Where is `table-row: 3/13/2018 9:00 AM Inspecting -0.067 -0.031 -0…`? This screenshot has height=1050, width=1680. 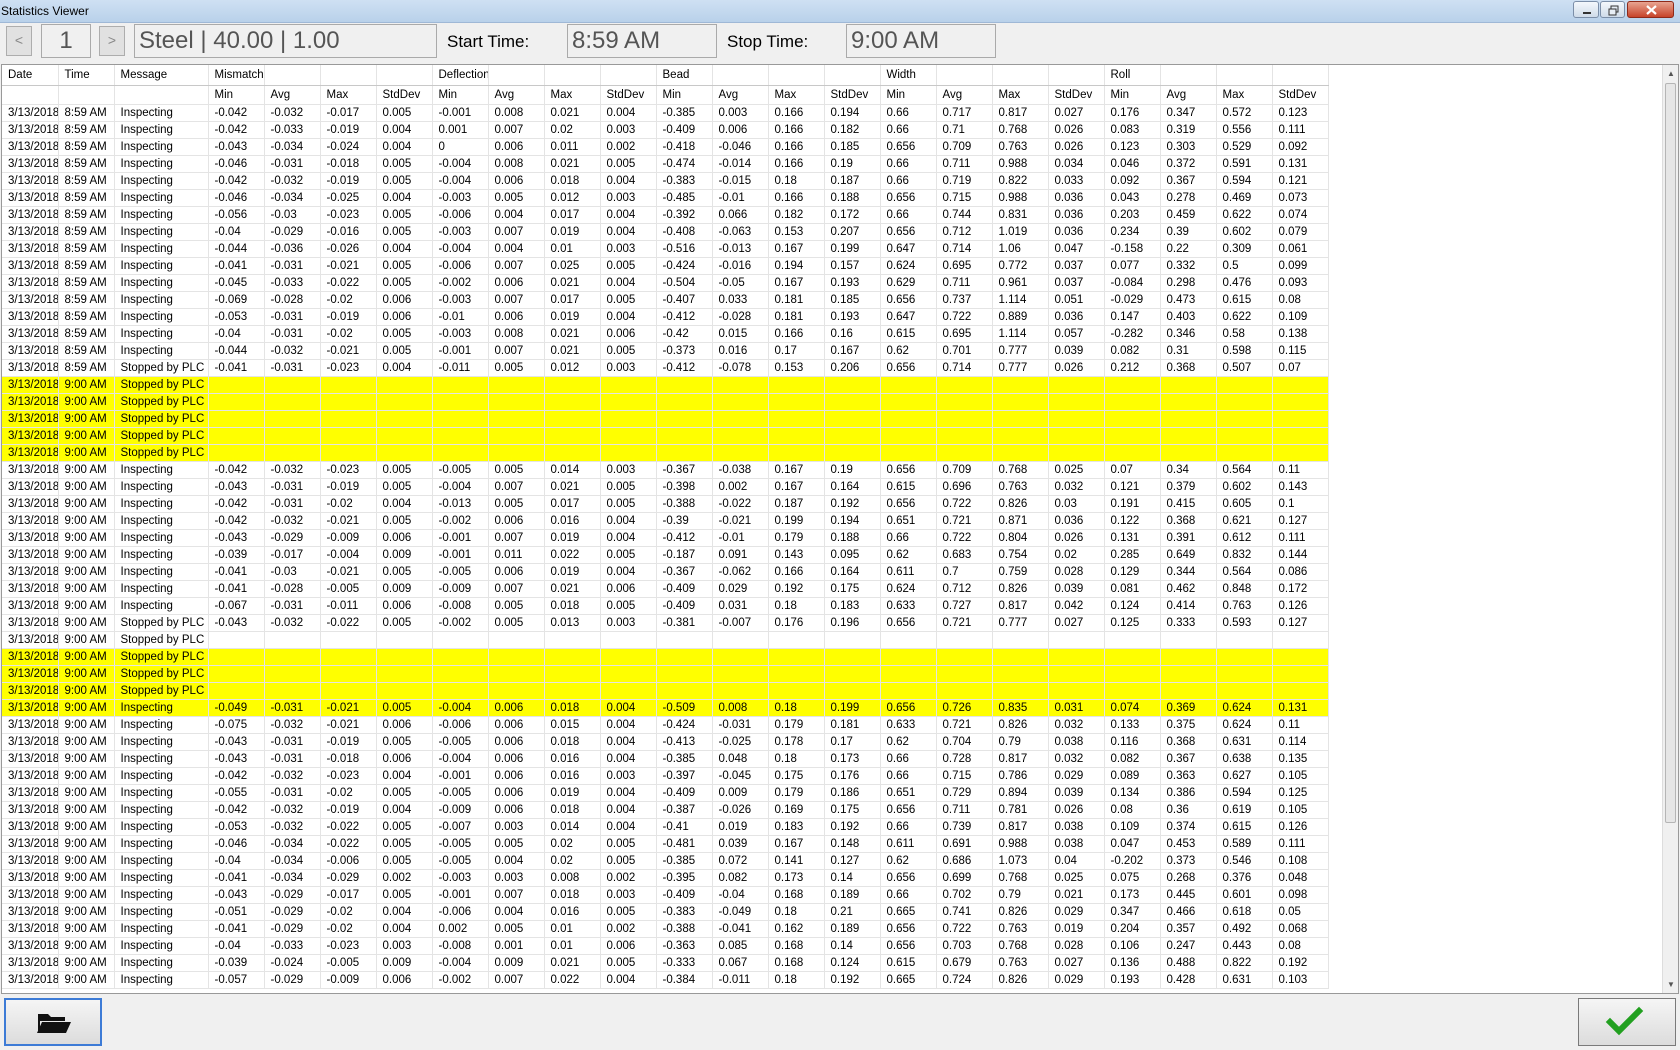
table-row: 3/13/2018 9:00 AM Inspecting -0.067 -0.031 -0… is located at coordinates (665, 606).